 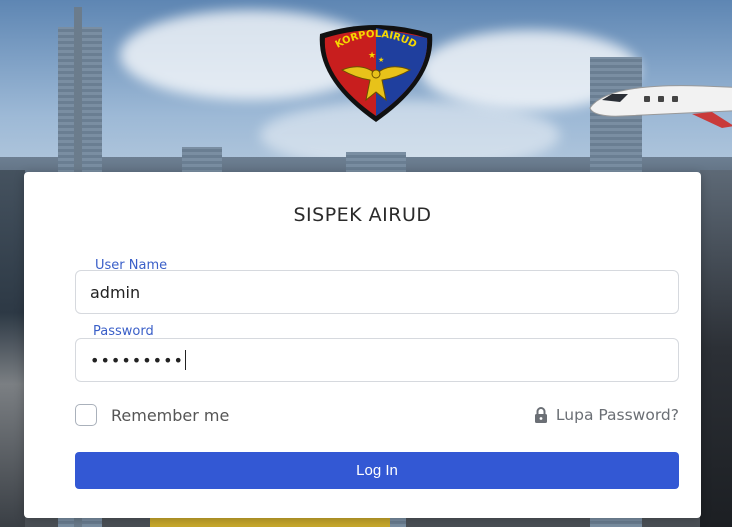 What do you see at coordinates (362, 215) in the screenshot?
I see `app-title: SISPEK AIRUD` at bounding box center [362, 215].